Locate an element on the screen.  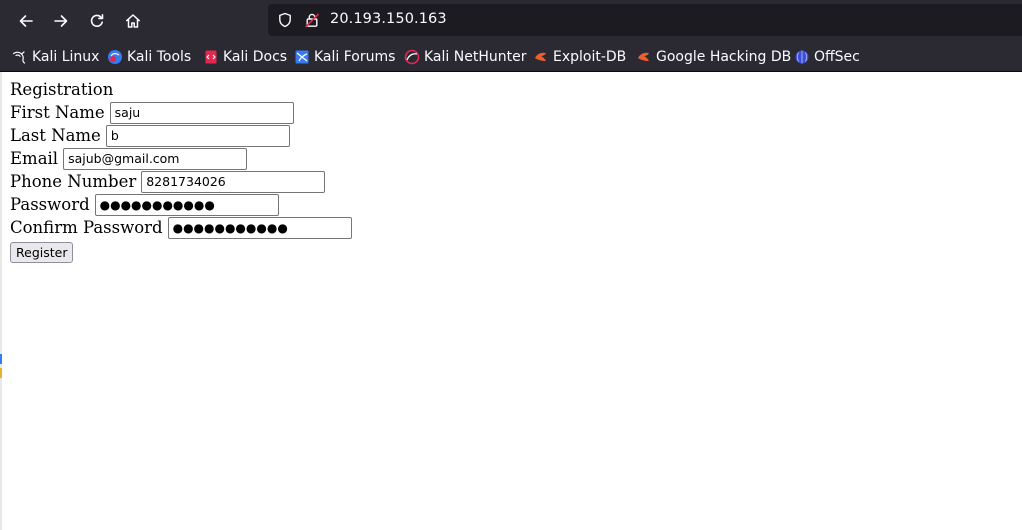
address-bar: 20.193.150.163 is located at coordinates (645, 20).